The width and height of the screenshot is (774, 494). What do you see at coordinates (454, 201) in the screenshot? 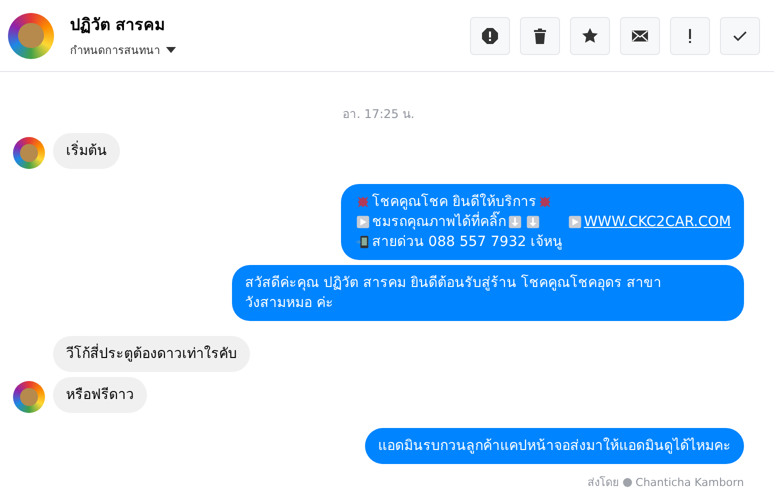
I see `message-text: โชคคูณโชค ยินดีให้บริการ` at bounding box center [454, 201].